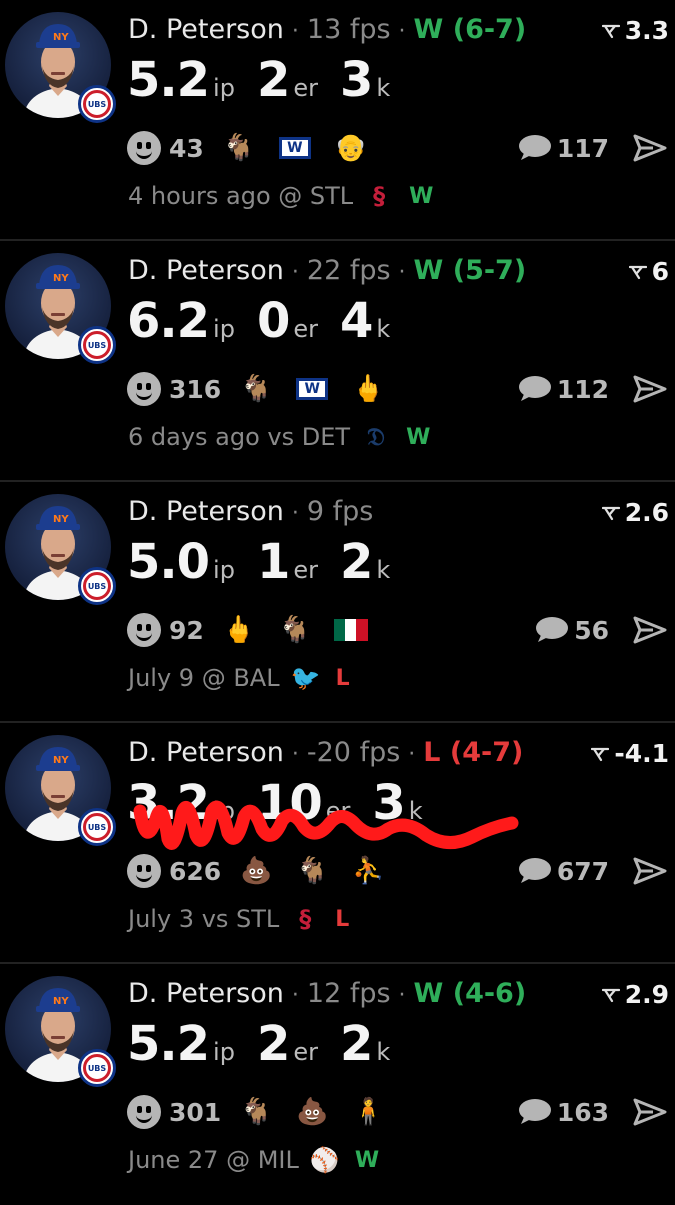  I want to click on lakers-player-emoji-icon: ⛹, so click(368, 871).